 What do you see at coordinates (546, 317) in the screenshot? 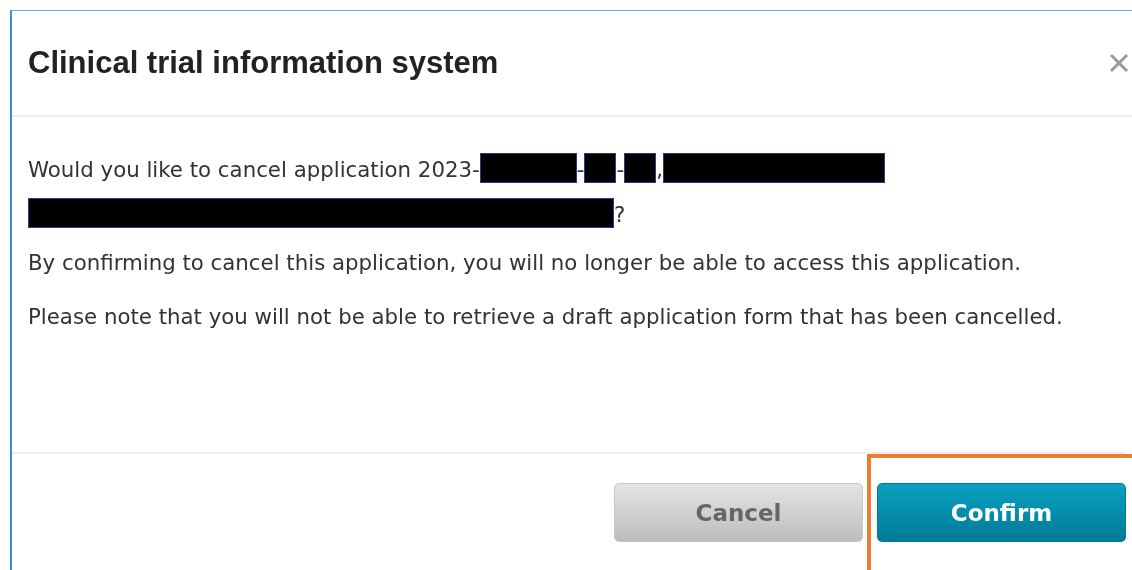
I see `body-text: Please note that you will not be able to retrieve a draft application form that has been cancelled.` at bounding box center [546, 317].